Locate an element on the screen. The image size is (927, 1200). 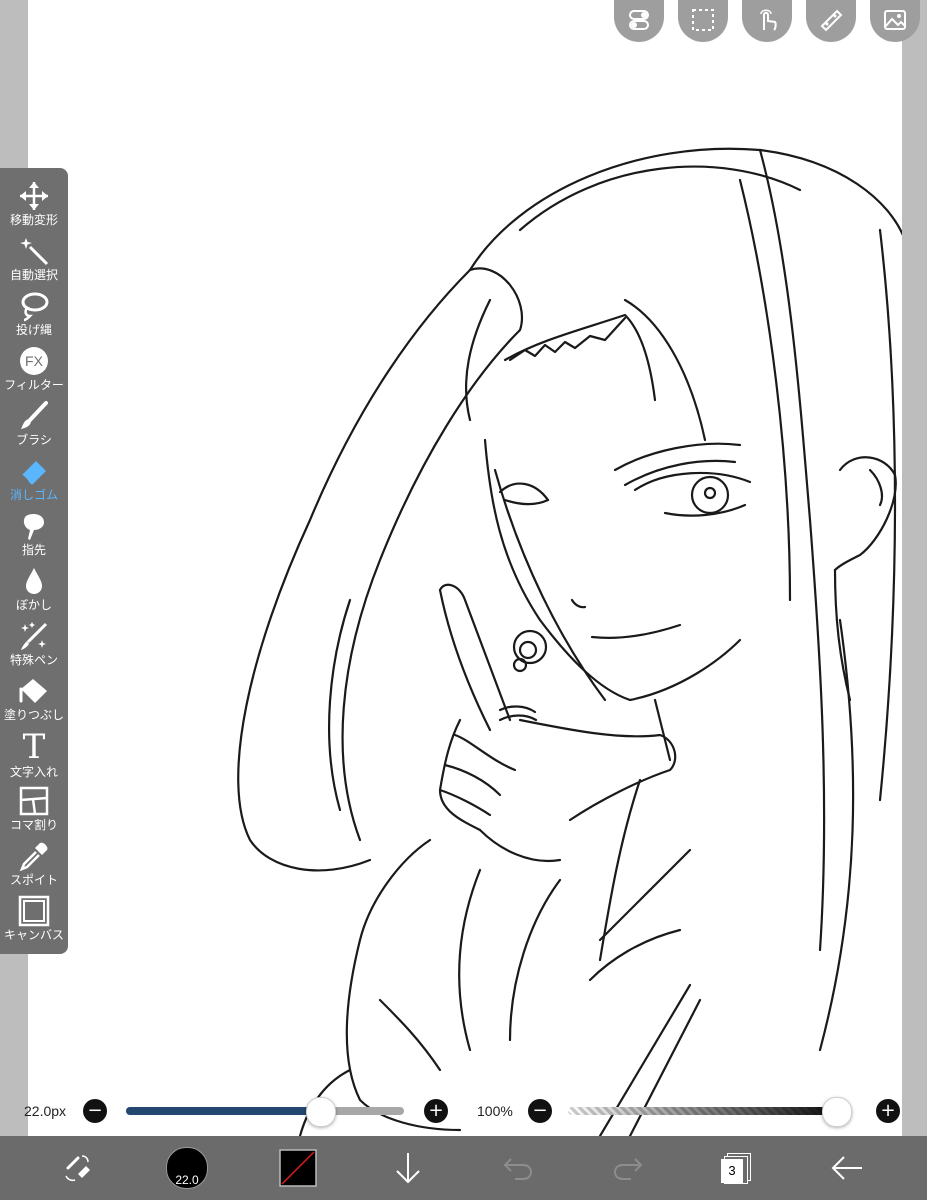
tool-label: 塗りつぶし is located at coordinates (34, 715).